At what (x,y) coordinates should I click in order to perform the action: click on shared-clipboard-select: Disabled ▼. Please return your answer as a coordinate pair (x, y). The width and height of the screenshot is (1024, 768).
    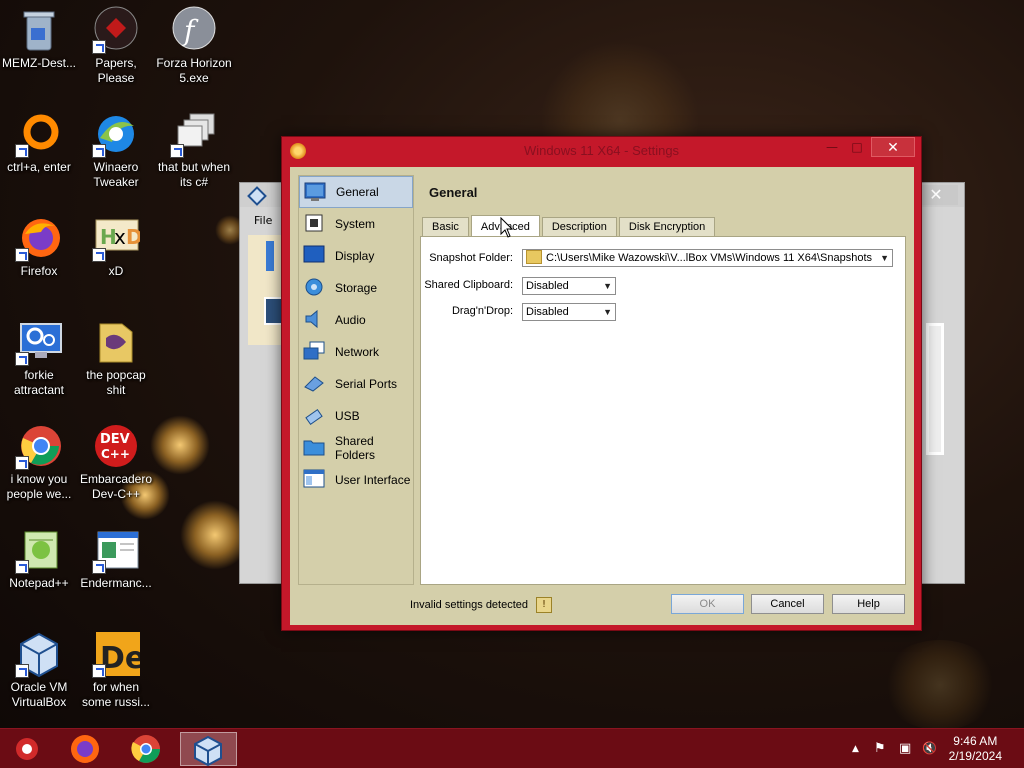
    Looking at the image, I should click on (569, 286).